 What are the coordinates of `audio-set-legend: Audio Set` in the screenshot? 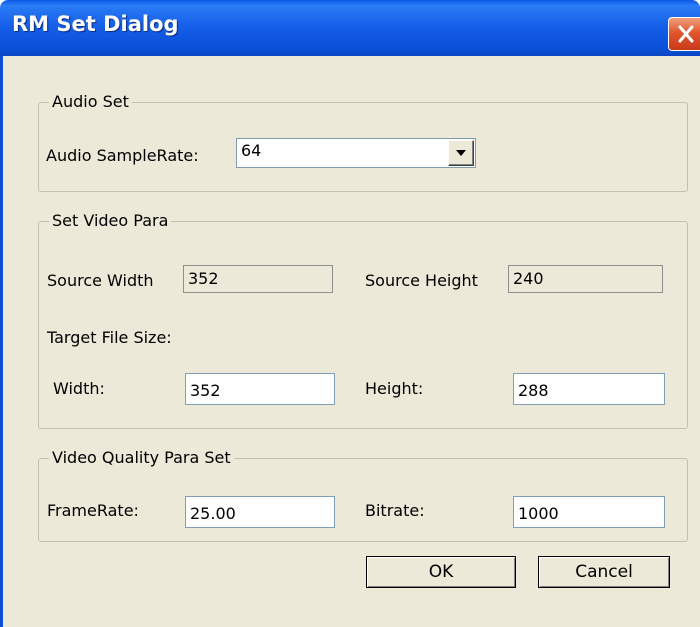 It's located at (90, 102).